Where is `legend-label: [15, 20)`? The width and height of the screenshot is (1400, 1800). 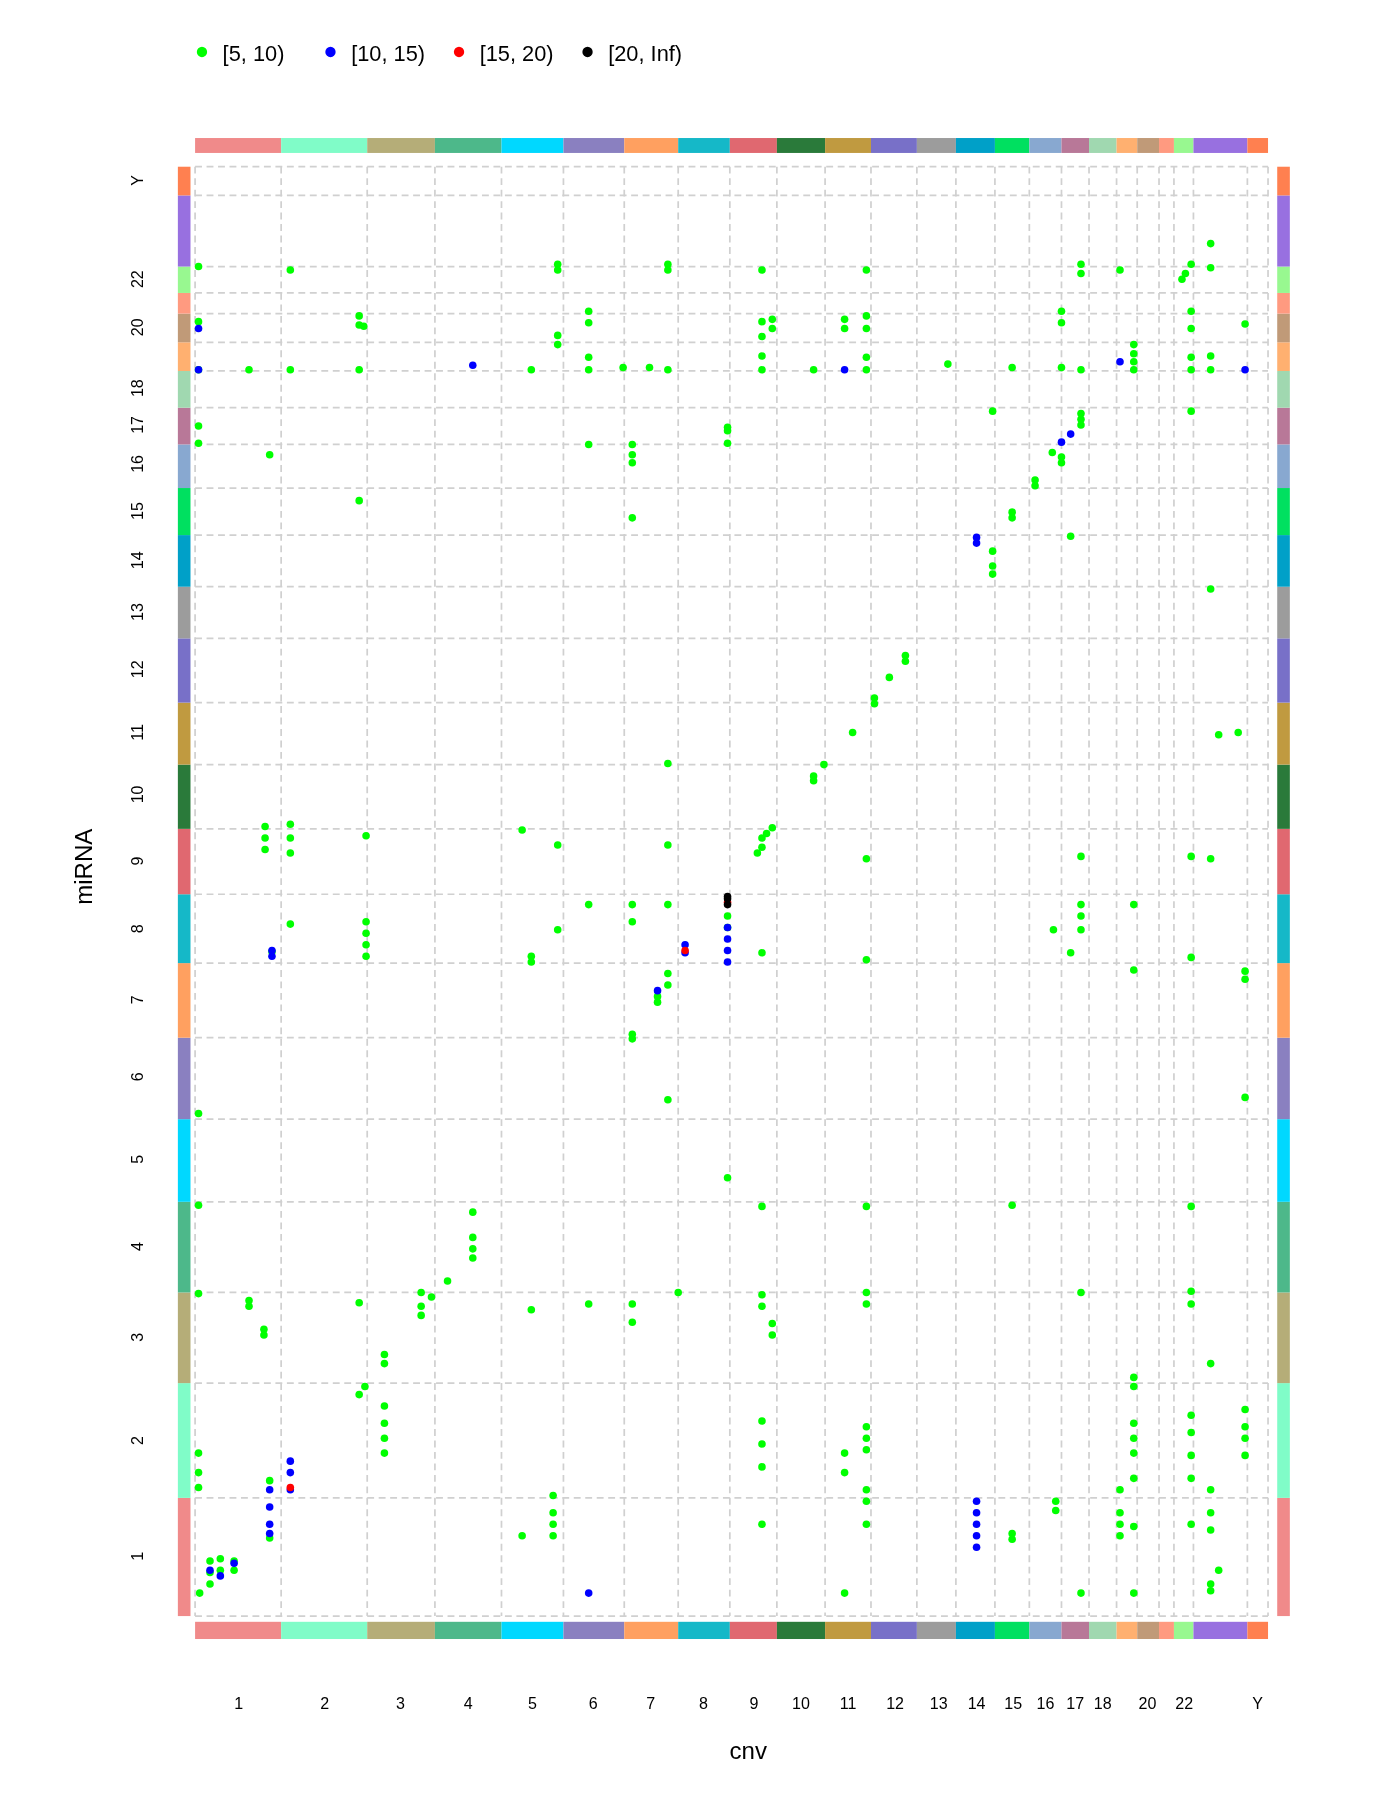
legend-label: [15, 20) is located at coordinates (516, 54).